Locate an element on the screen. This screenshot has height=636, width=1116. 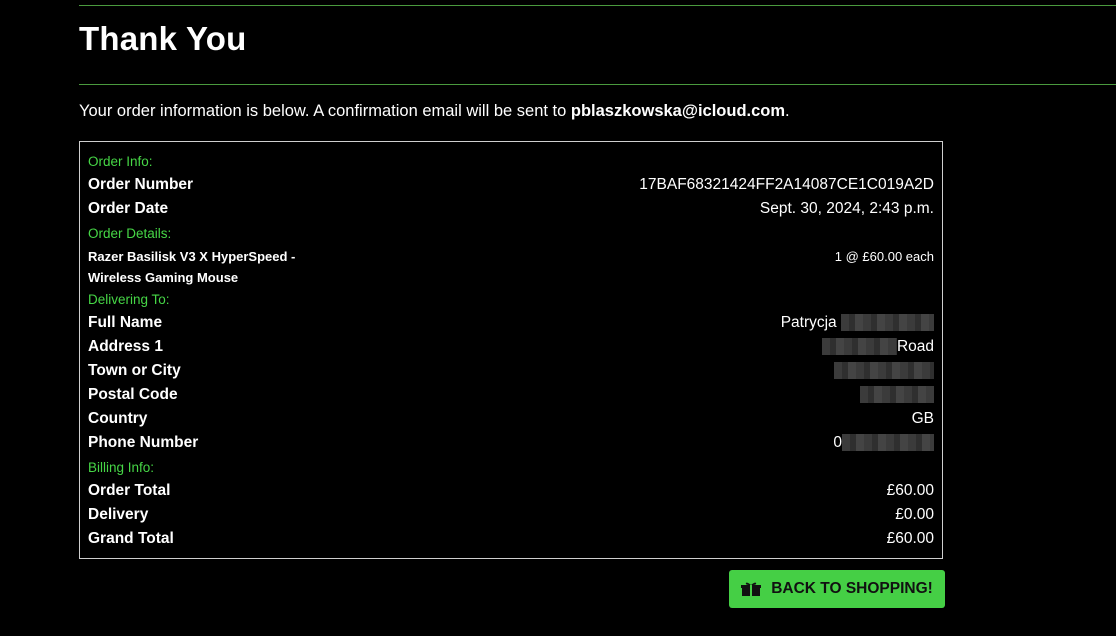
redacted-surname is located at coordinates (887, 323).